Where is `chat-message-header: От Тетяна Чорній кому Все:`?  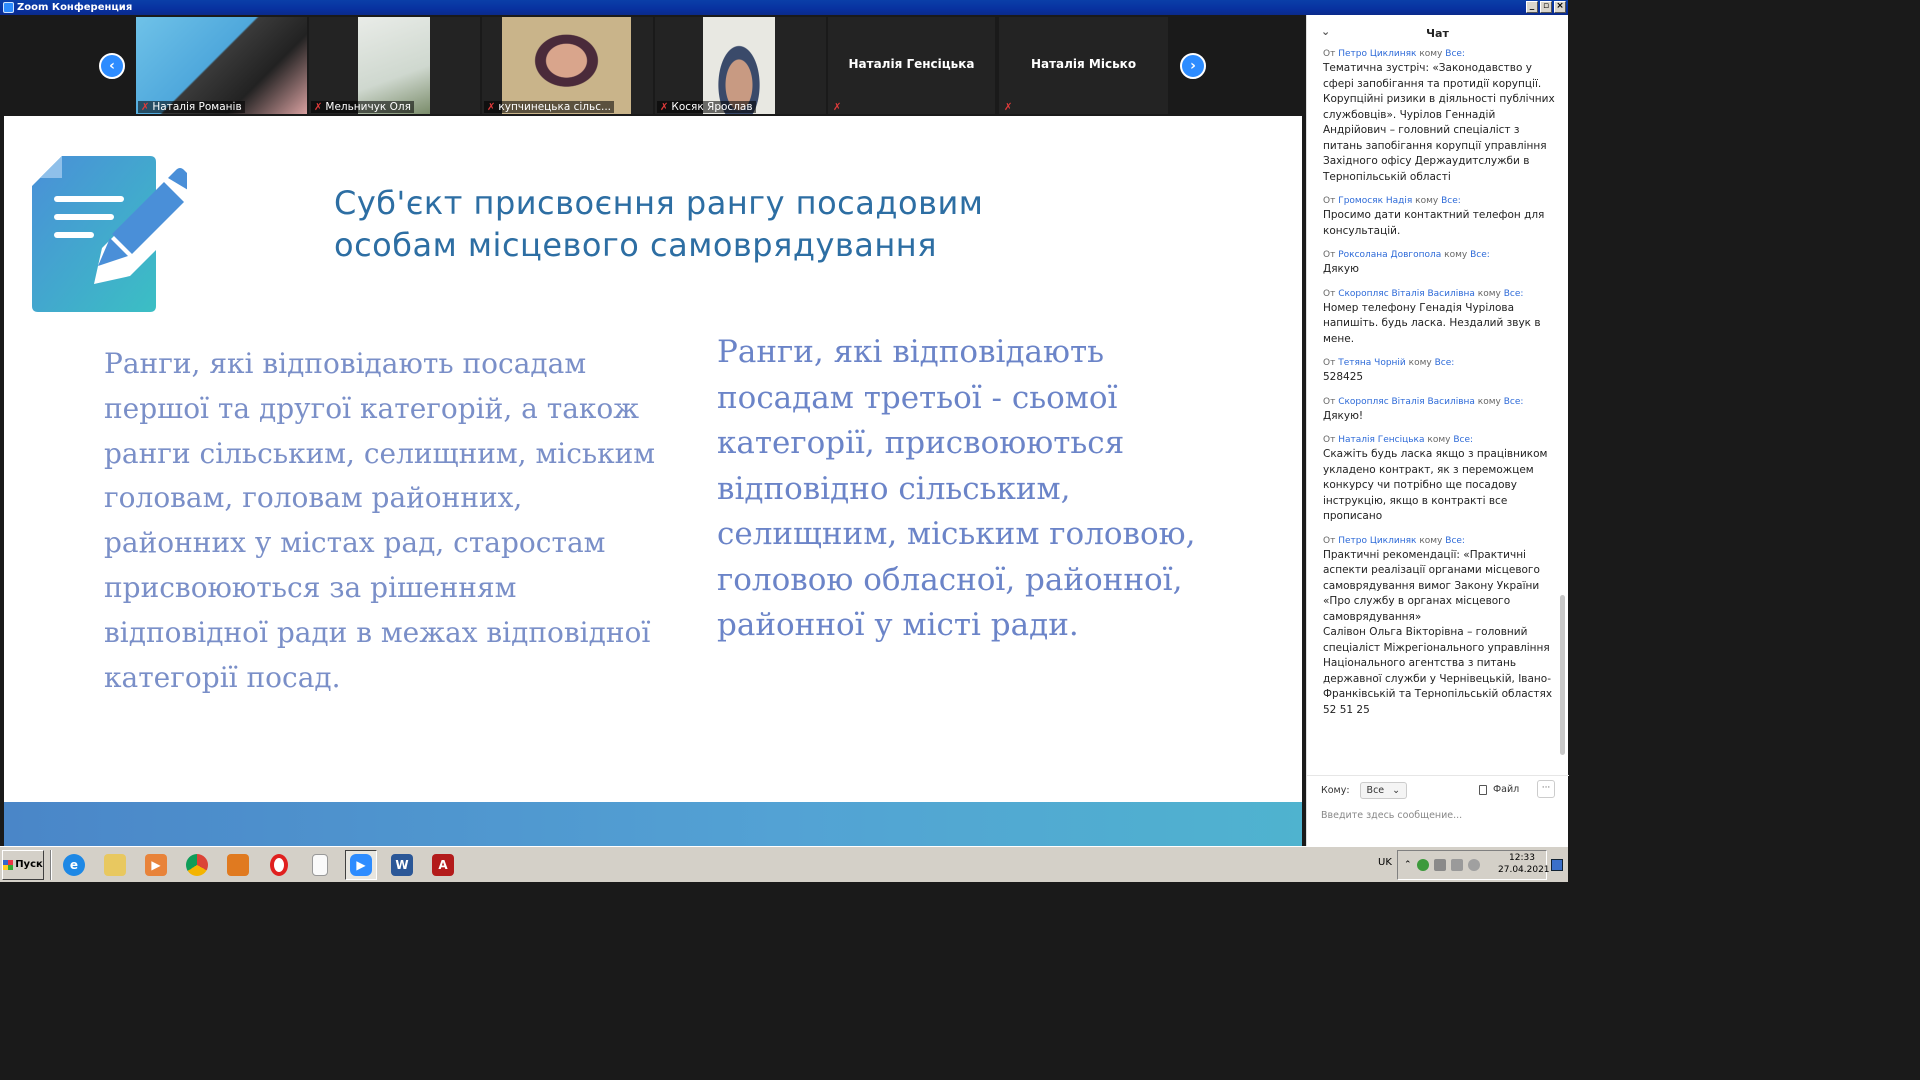 chat-message-header: От Тетяна Чорній кому Все: is located at coordinates (1389, 363).